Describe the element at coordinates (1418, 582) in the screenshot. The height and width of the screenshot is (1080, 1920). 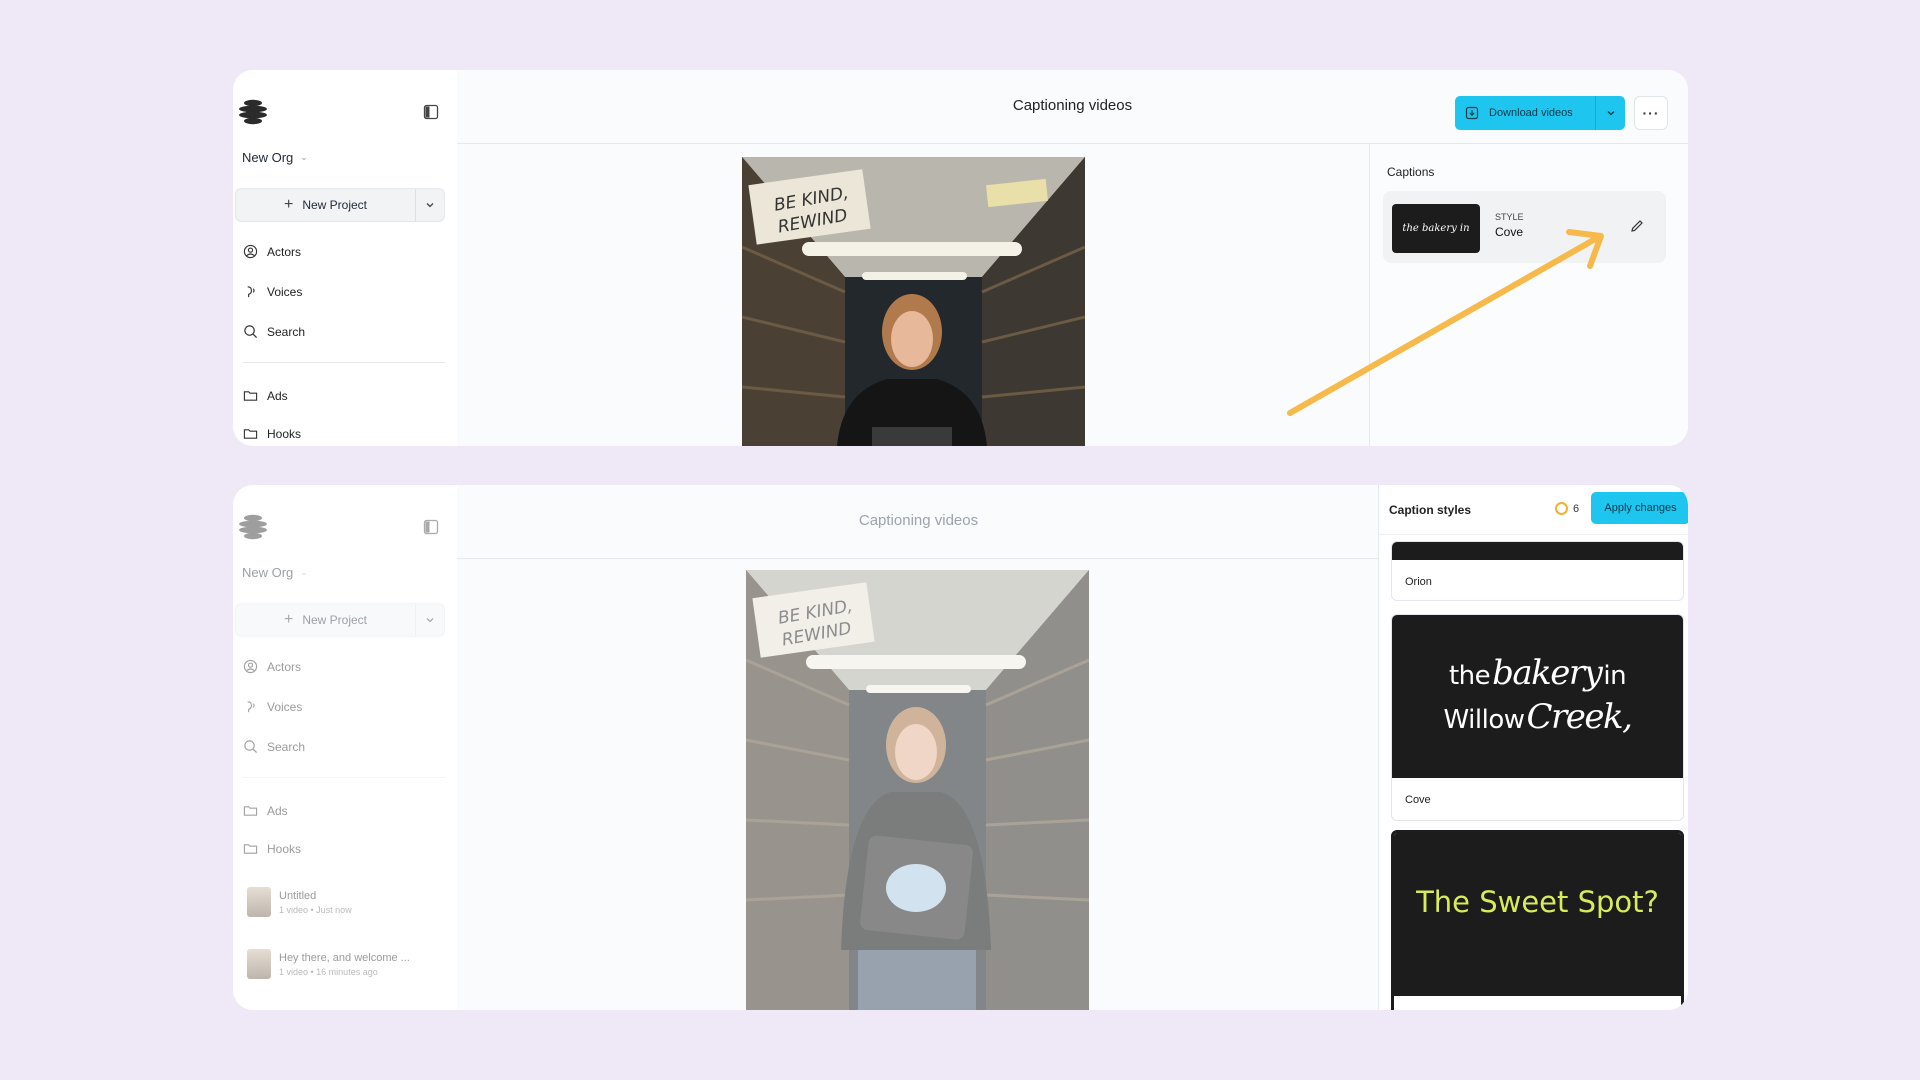
I see `style-name: Orion` at that location.